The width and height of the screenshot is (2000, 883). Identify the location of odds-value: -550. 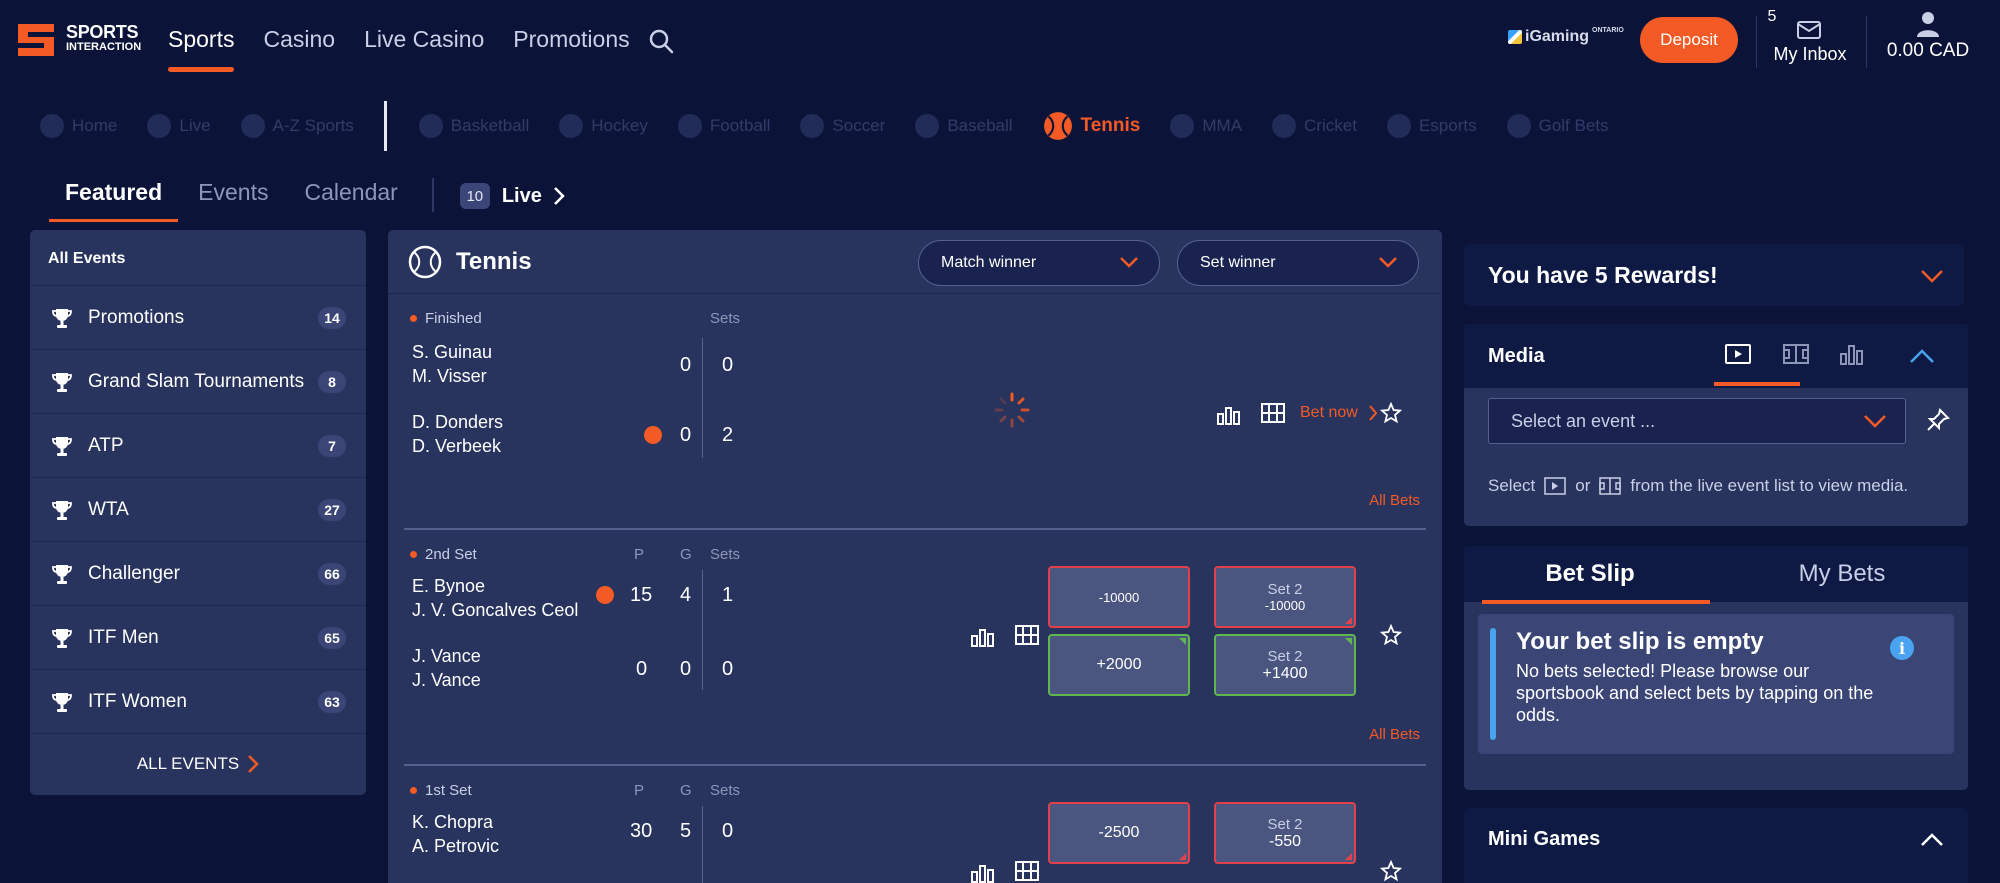
(1285, 841).